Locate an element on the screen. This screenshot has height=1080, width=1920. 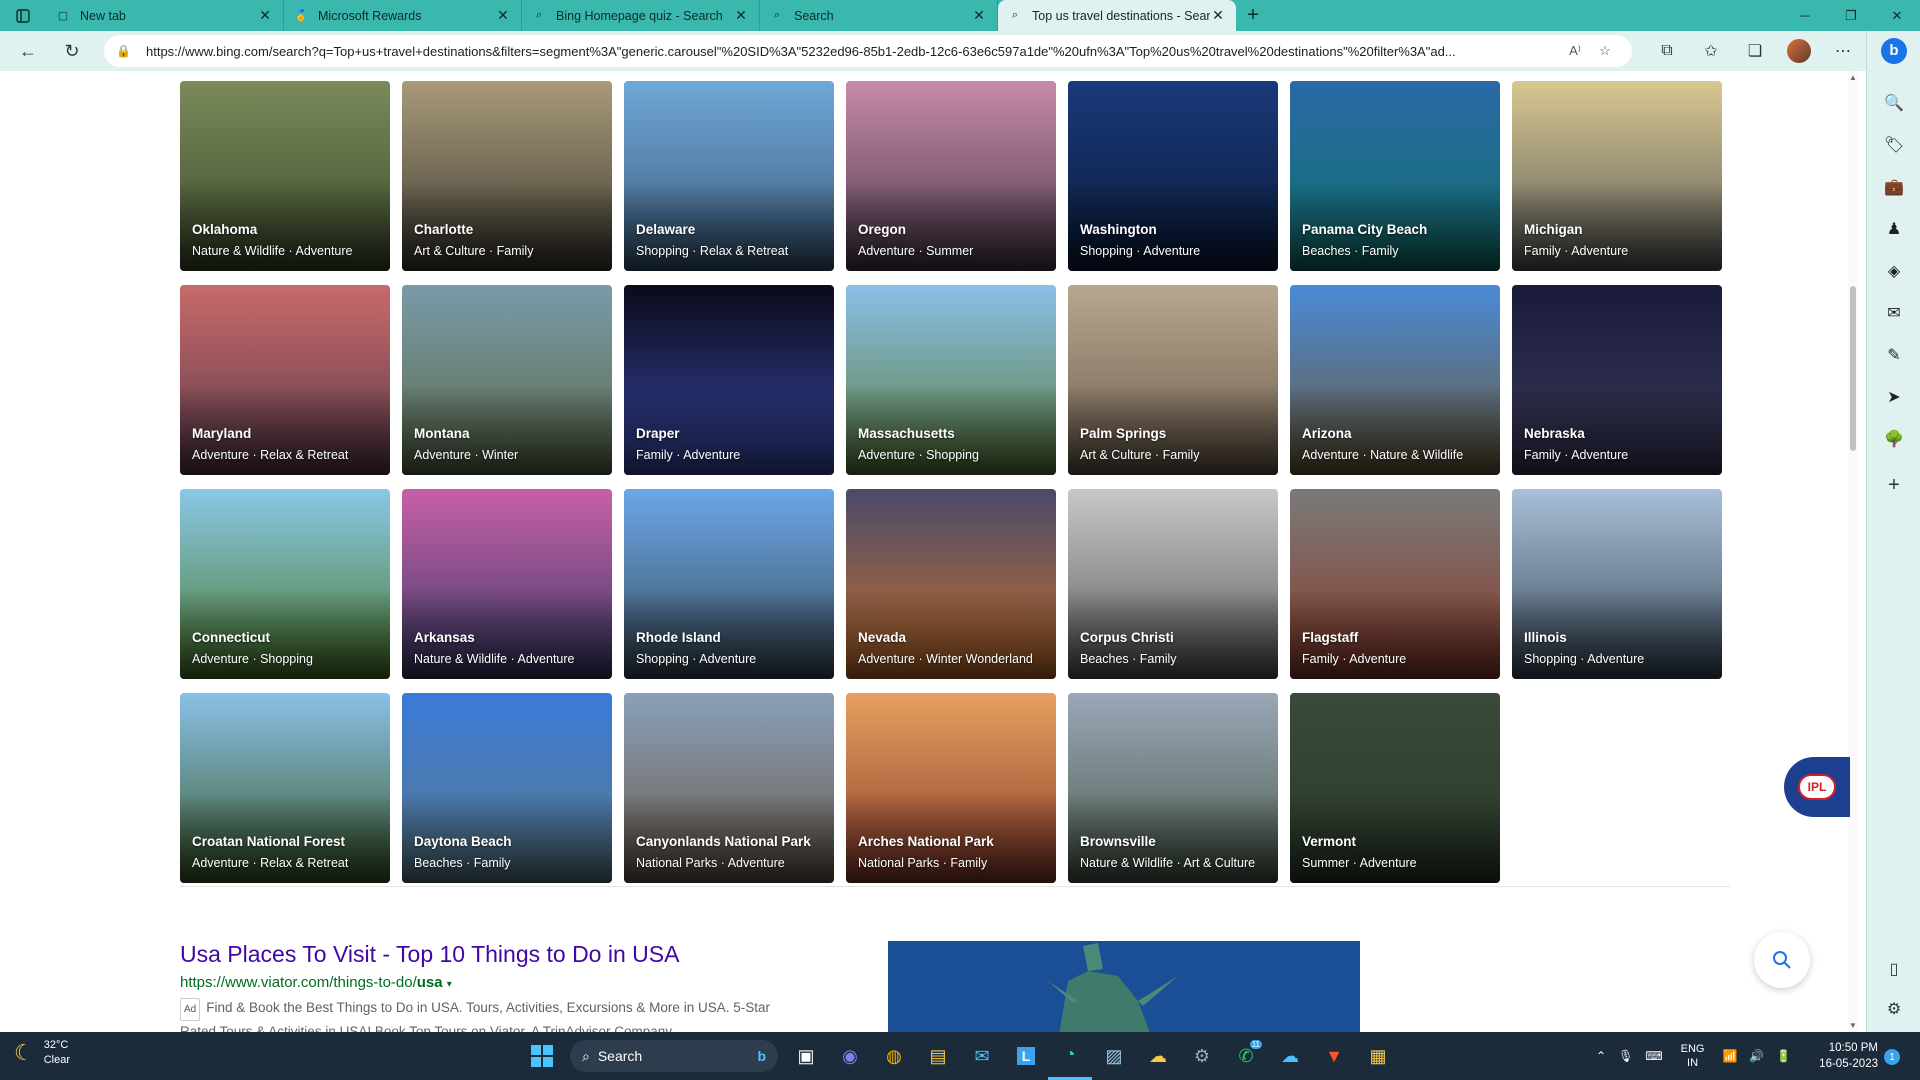
scroll-up-arrow: ▲ is located at coordinates (1853, 77).